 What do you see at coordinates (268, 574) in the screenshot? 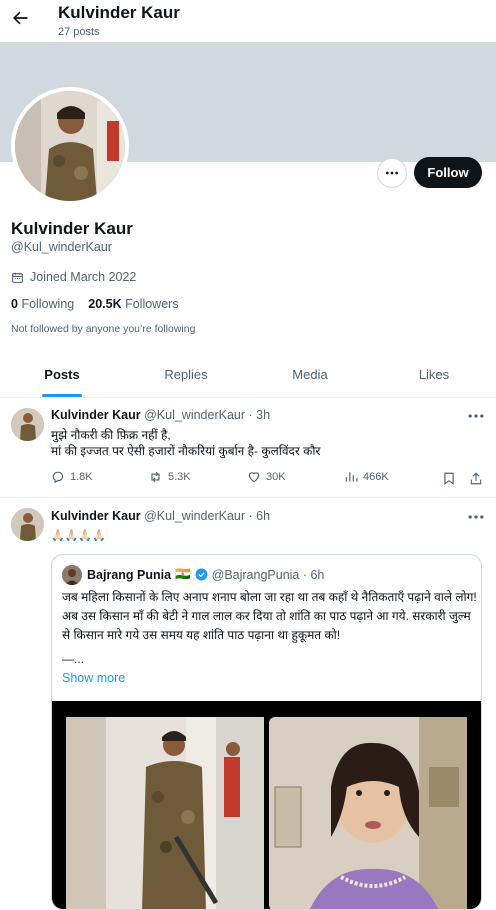
I see `quote-handle-time: @BajrangPunia · 6h` at bounding box center [268, 574].